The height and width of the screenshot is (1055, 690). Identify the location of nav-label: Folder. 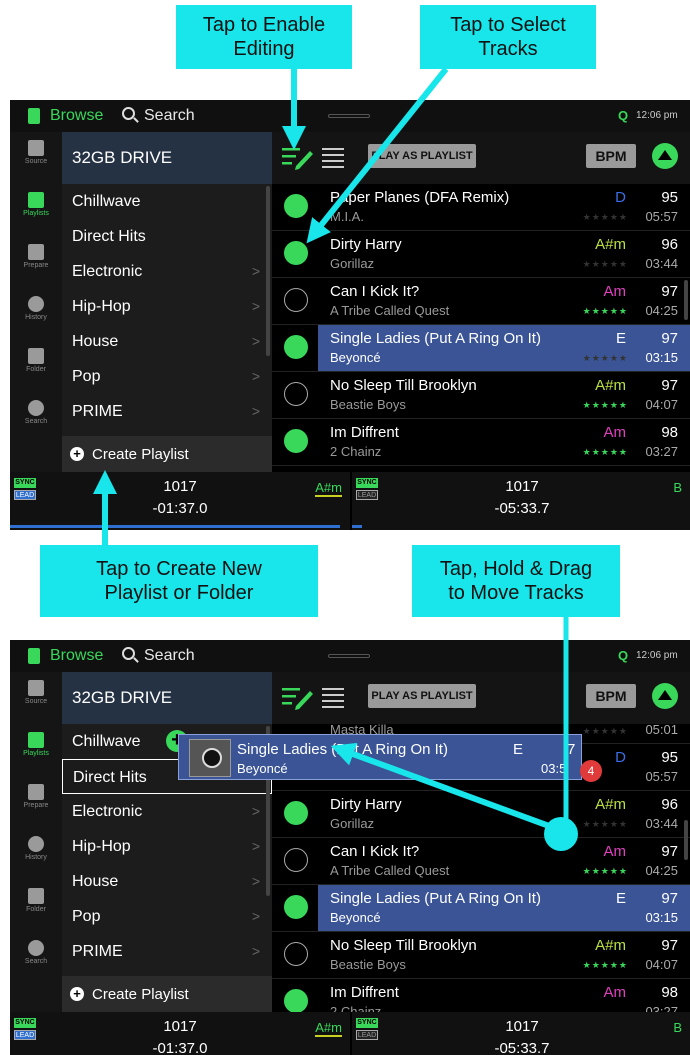
(36, 369).